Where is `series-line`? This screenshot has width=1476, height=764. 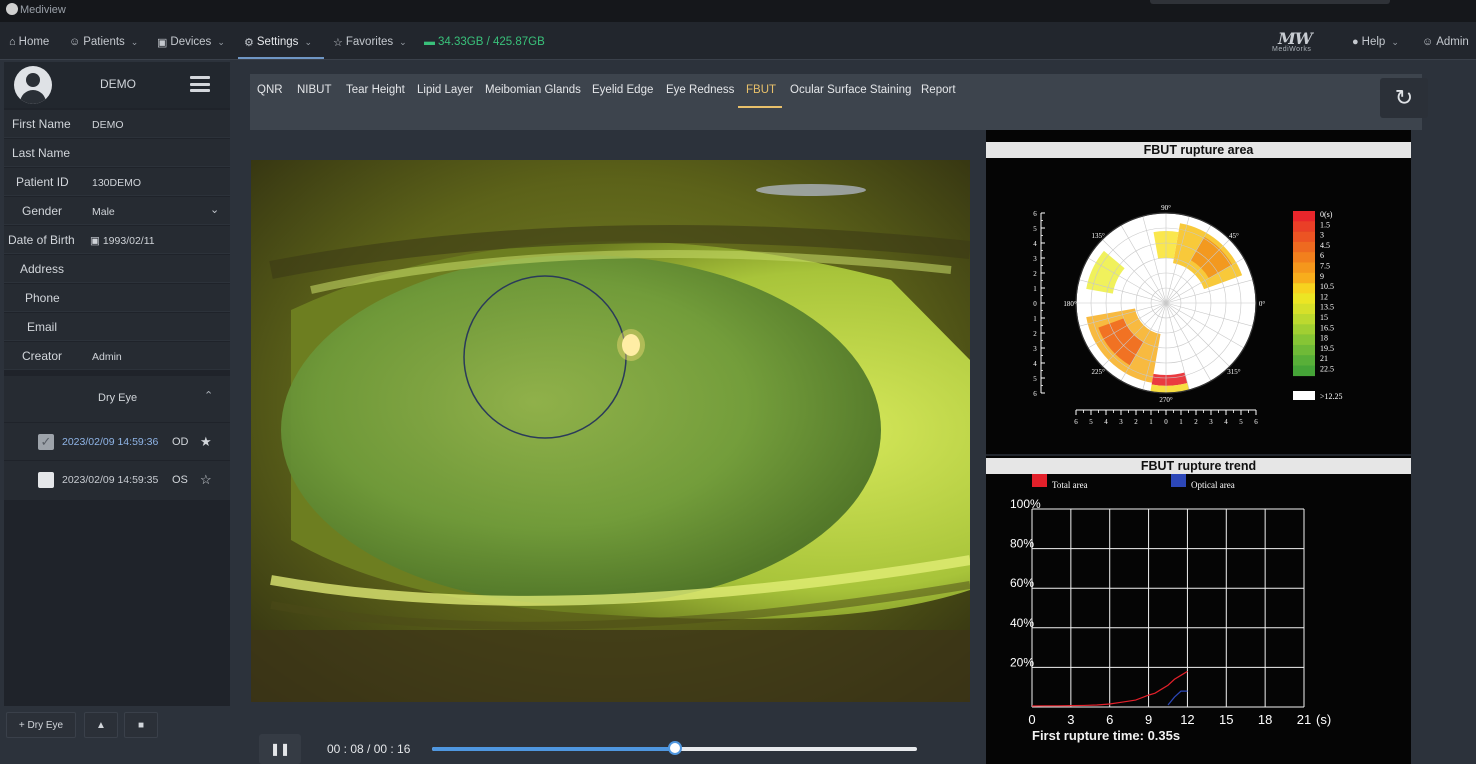
series-line is located at coordinates (1177, 698).